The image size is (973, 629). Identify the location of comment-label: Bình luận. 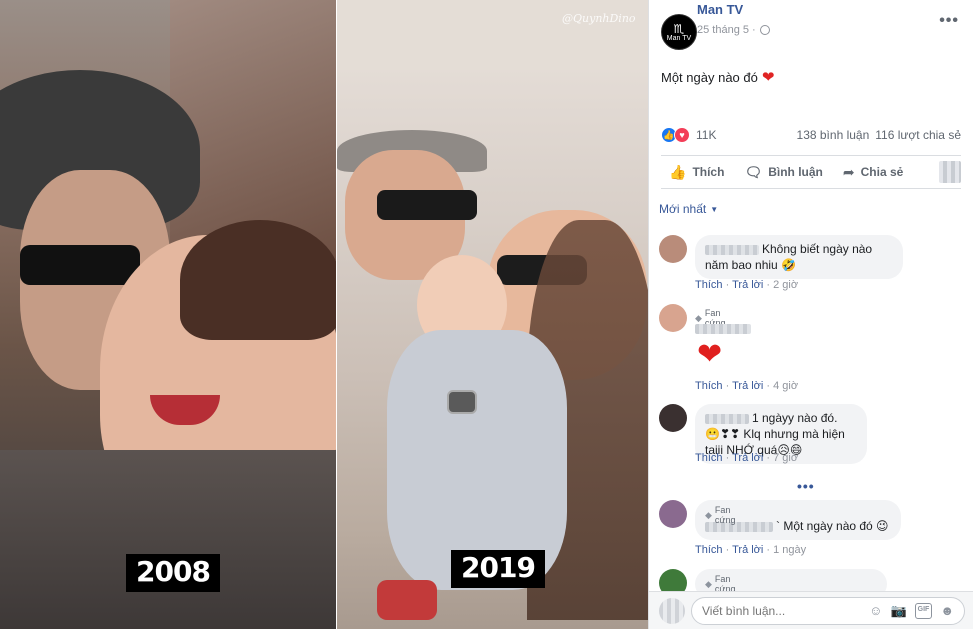
(795, 172).